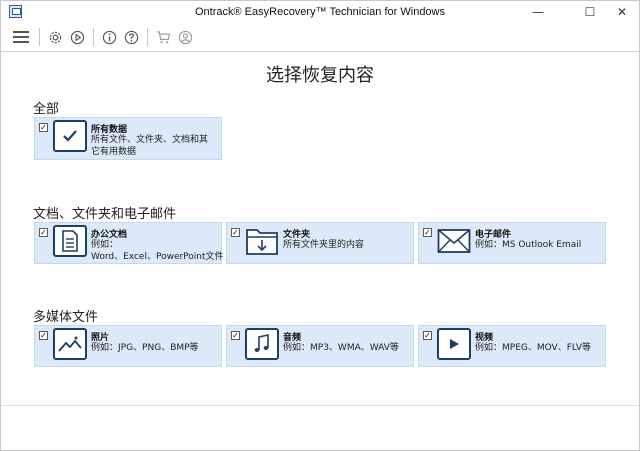 This screenshot has height=451, width=640. What do you see at coordinates (46, 109) in the screenshot?
I see `section-label-all: 全部` at bounding box center [46, 109].